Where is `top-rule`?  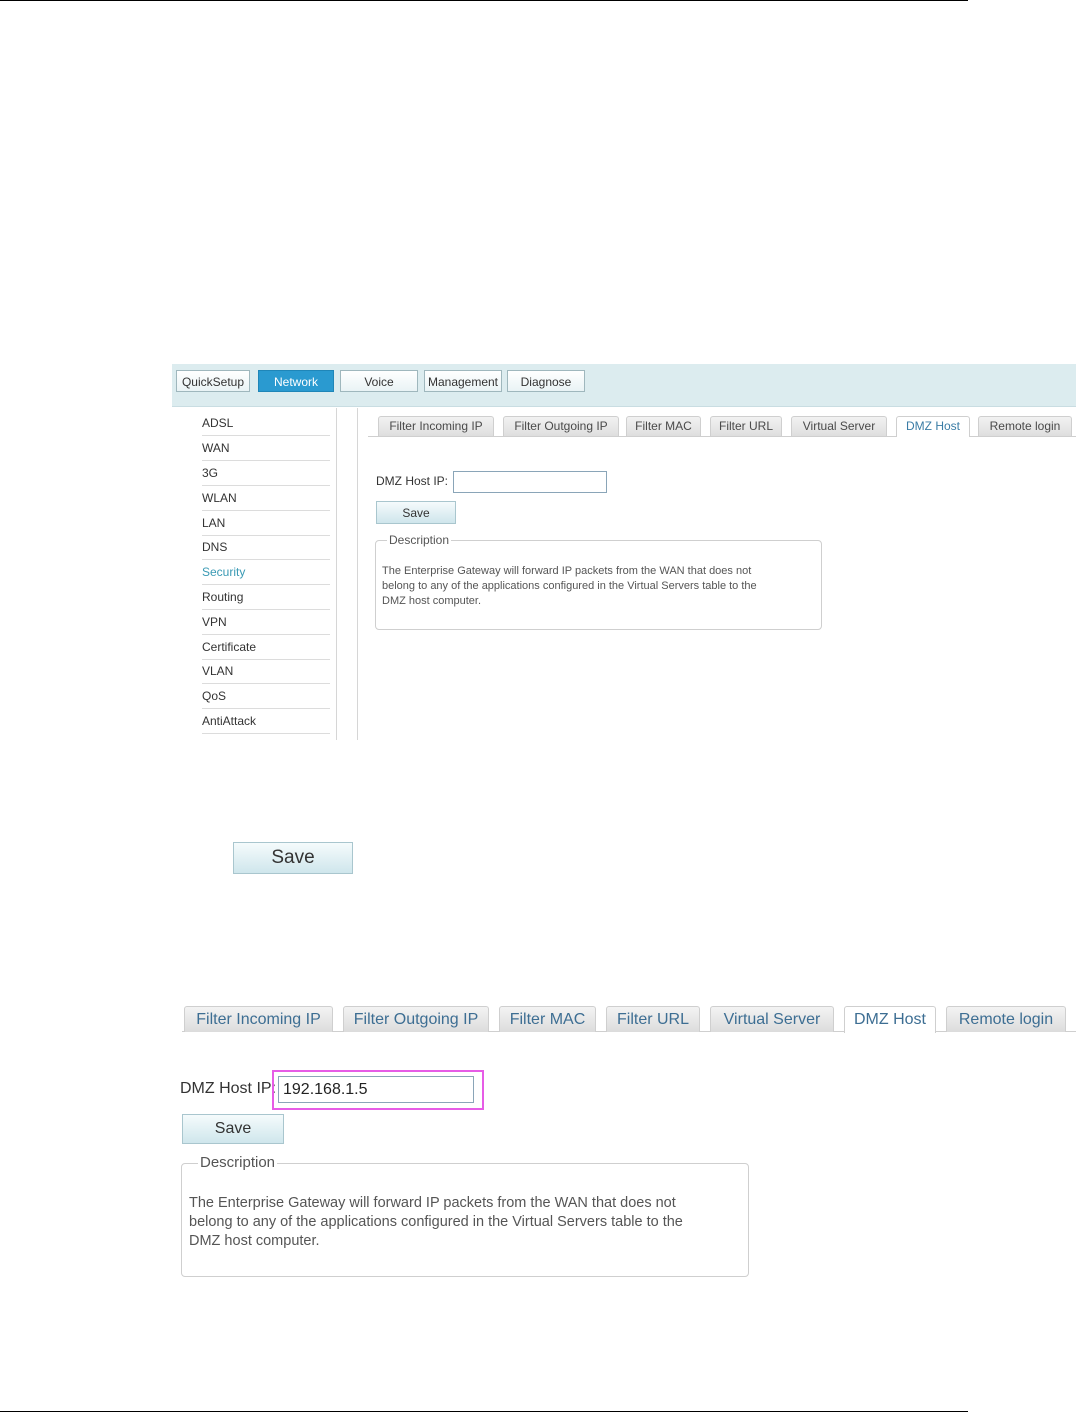 top-rule is located at coordinates (484, 0).